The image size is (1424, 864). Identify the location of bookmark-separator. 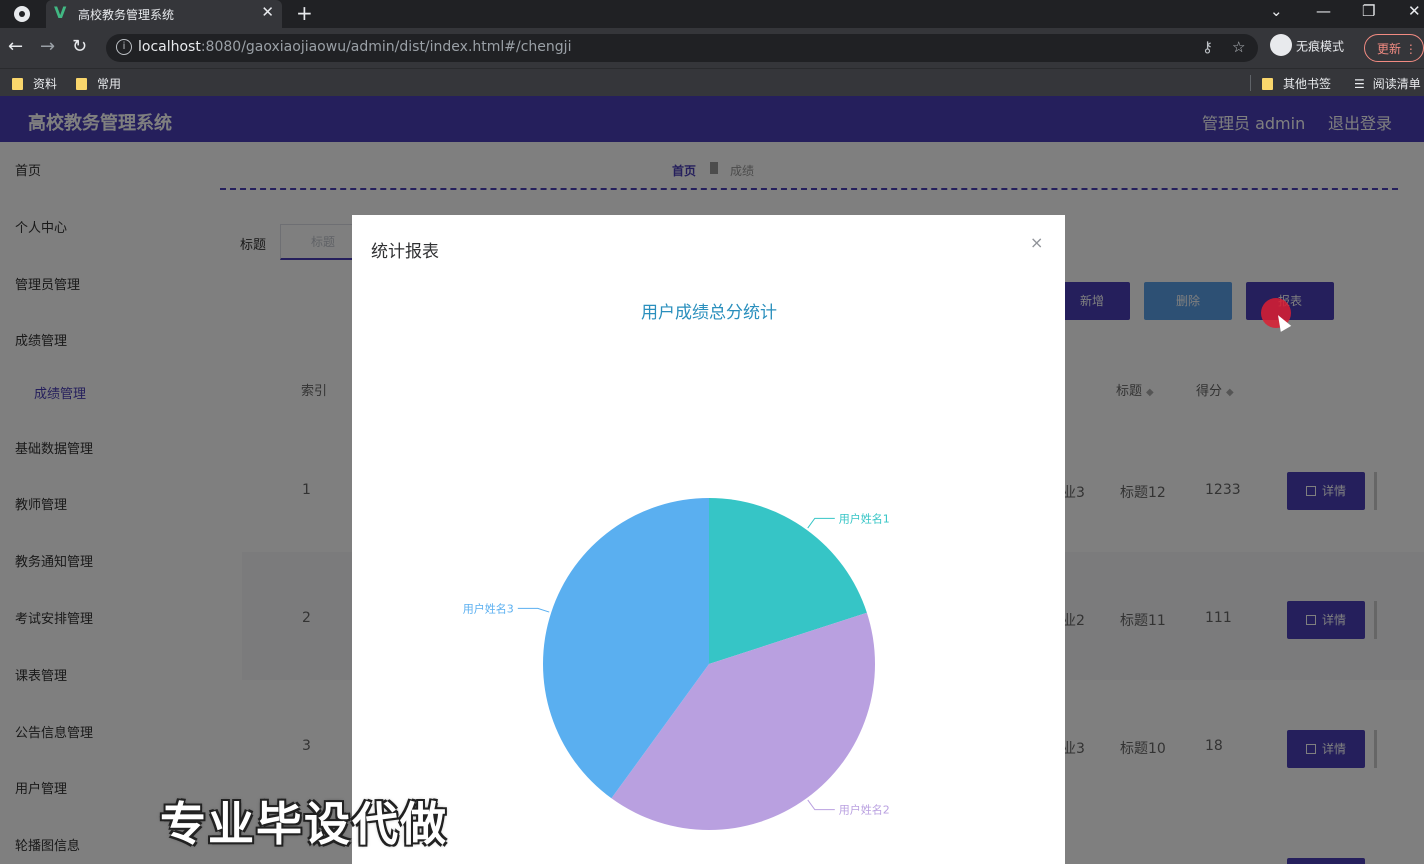
(1250, 83).